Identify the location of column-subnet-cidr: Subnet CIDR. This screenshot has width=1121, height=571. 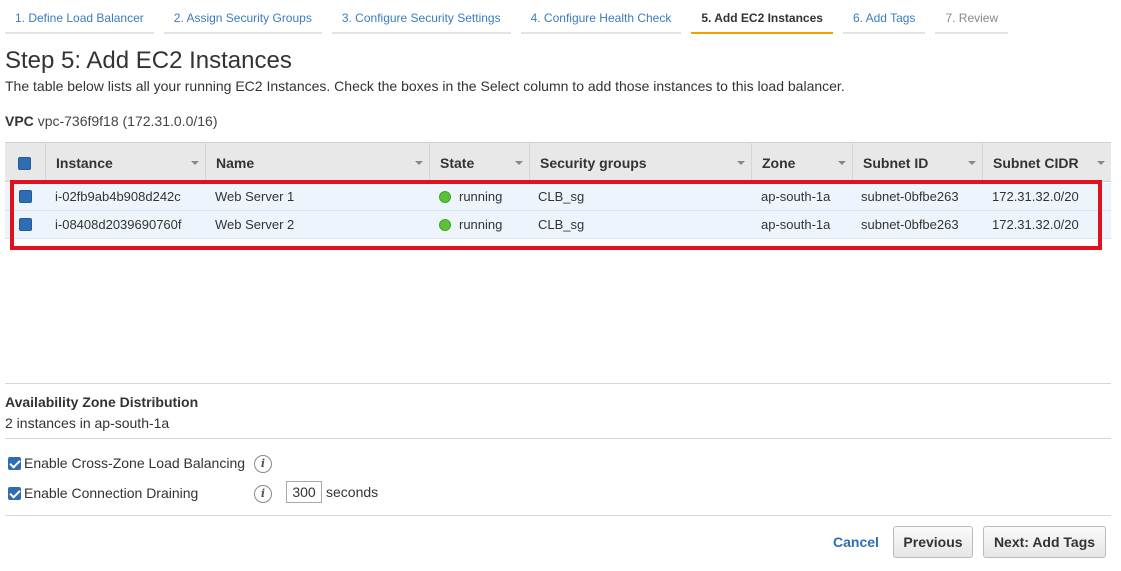
(1046, 163).